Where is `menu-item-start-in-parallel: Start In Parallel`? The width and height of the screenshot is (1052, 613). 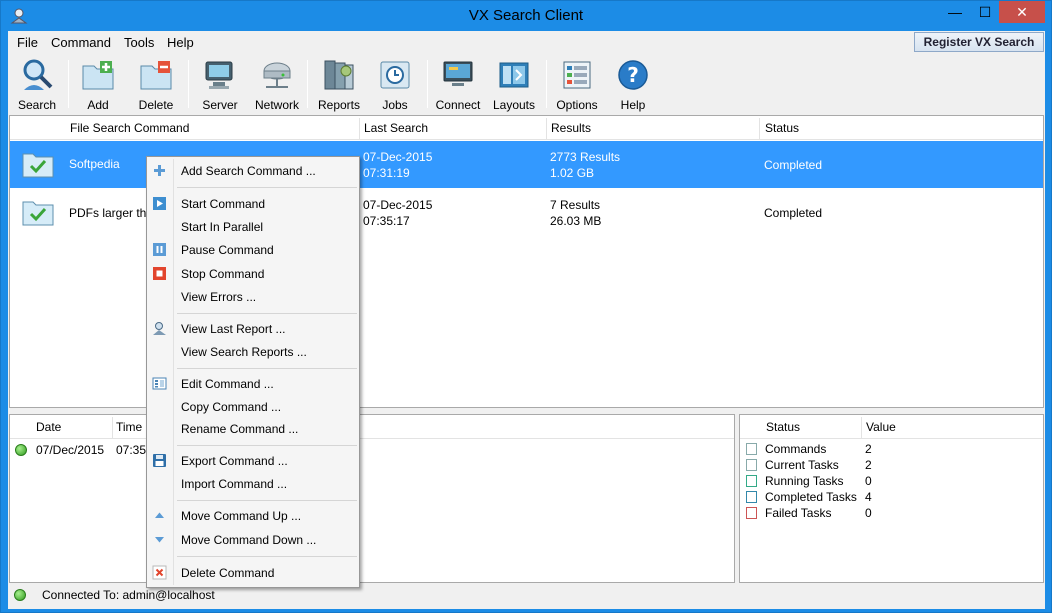
menu-item-start-in-parallel: Start In Parallel is located at coordinates (253, 227).